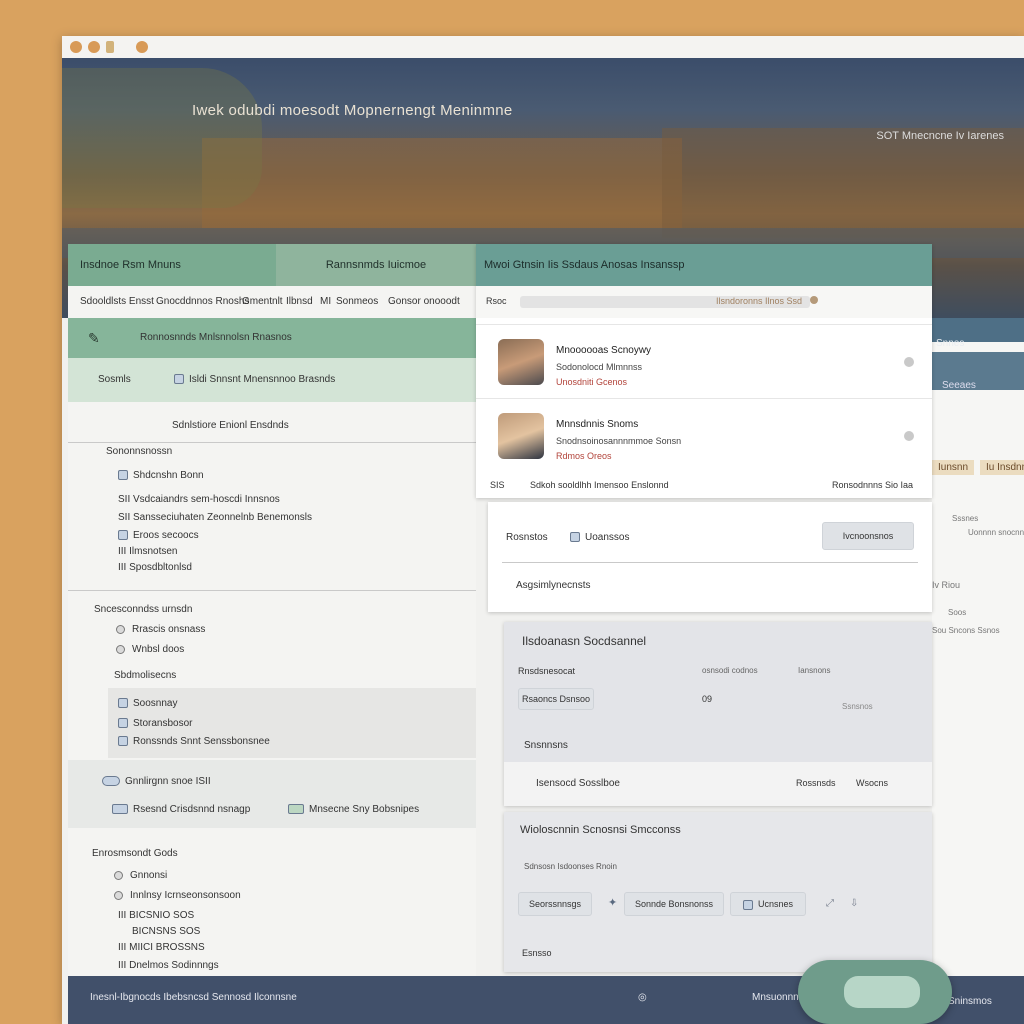  What do you see at coordinates (145, 675) in the screenshot?
I see `section-title: Sbdmolisecns` at bounding box center [145, 675].